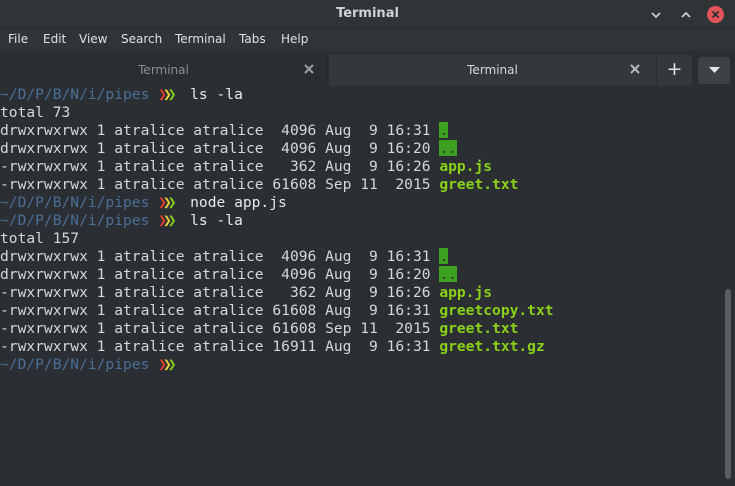 This screenshot has height=486, width=735. Describe the element at coordinates (40, 238) in the screenshot. I see `total-line: total 157` at that location.